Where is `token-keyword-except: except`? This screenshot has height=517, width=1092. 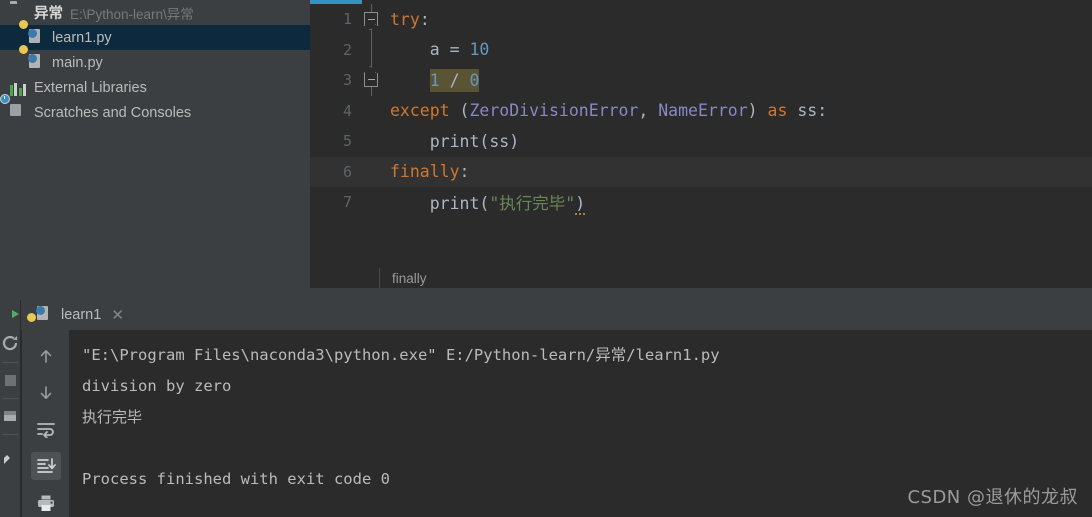 token-keyword-except: except is located at coordinates (425, 111).